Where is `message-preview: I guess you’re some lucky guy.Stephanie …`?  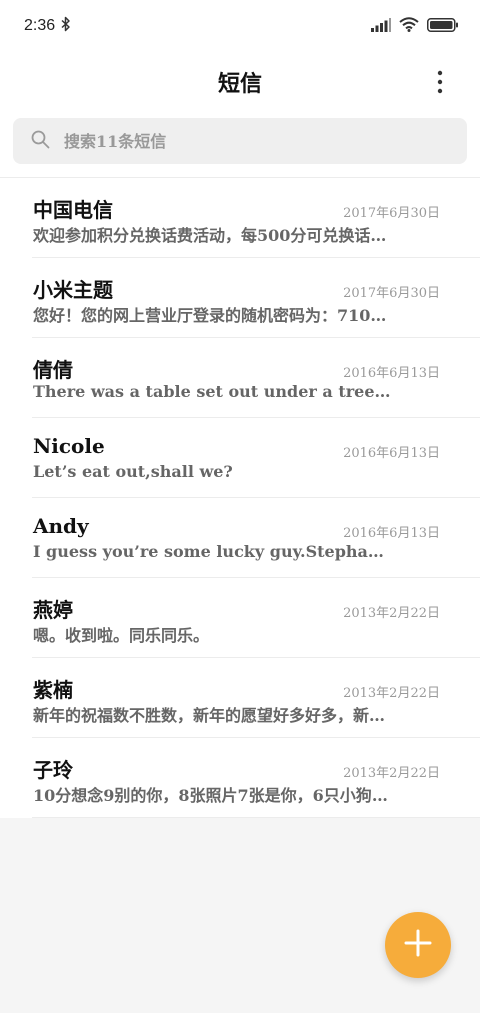
message-preview: I guess you’re some lucky guy.Stephanie … is located at coordinates (213, 551).